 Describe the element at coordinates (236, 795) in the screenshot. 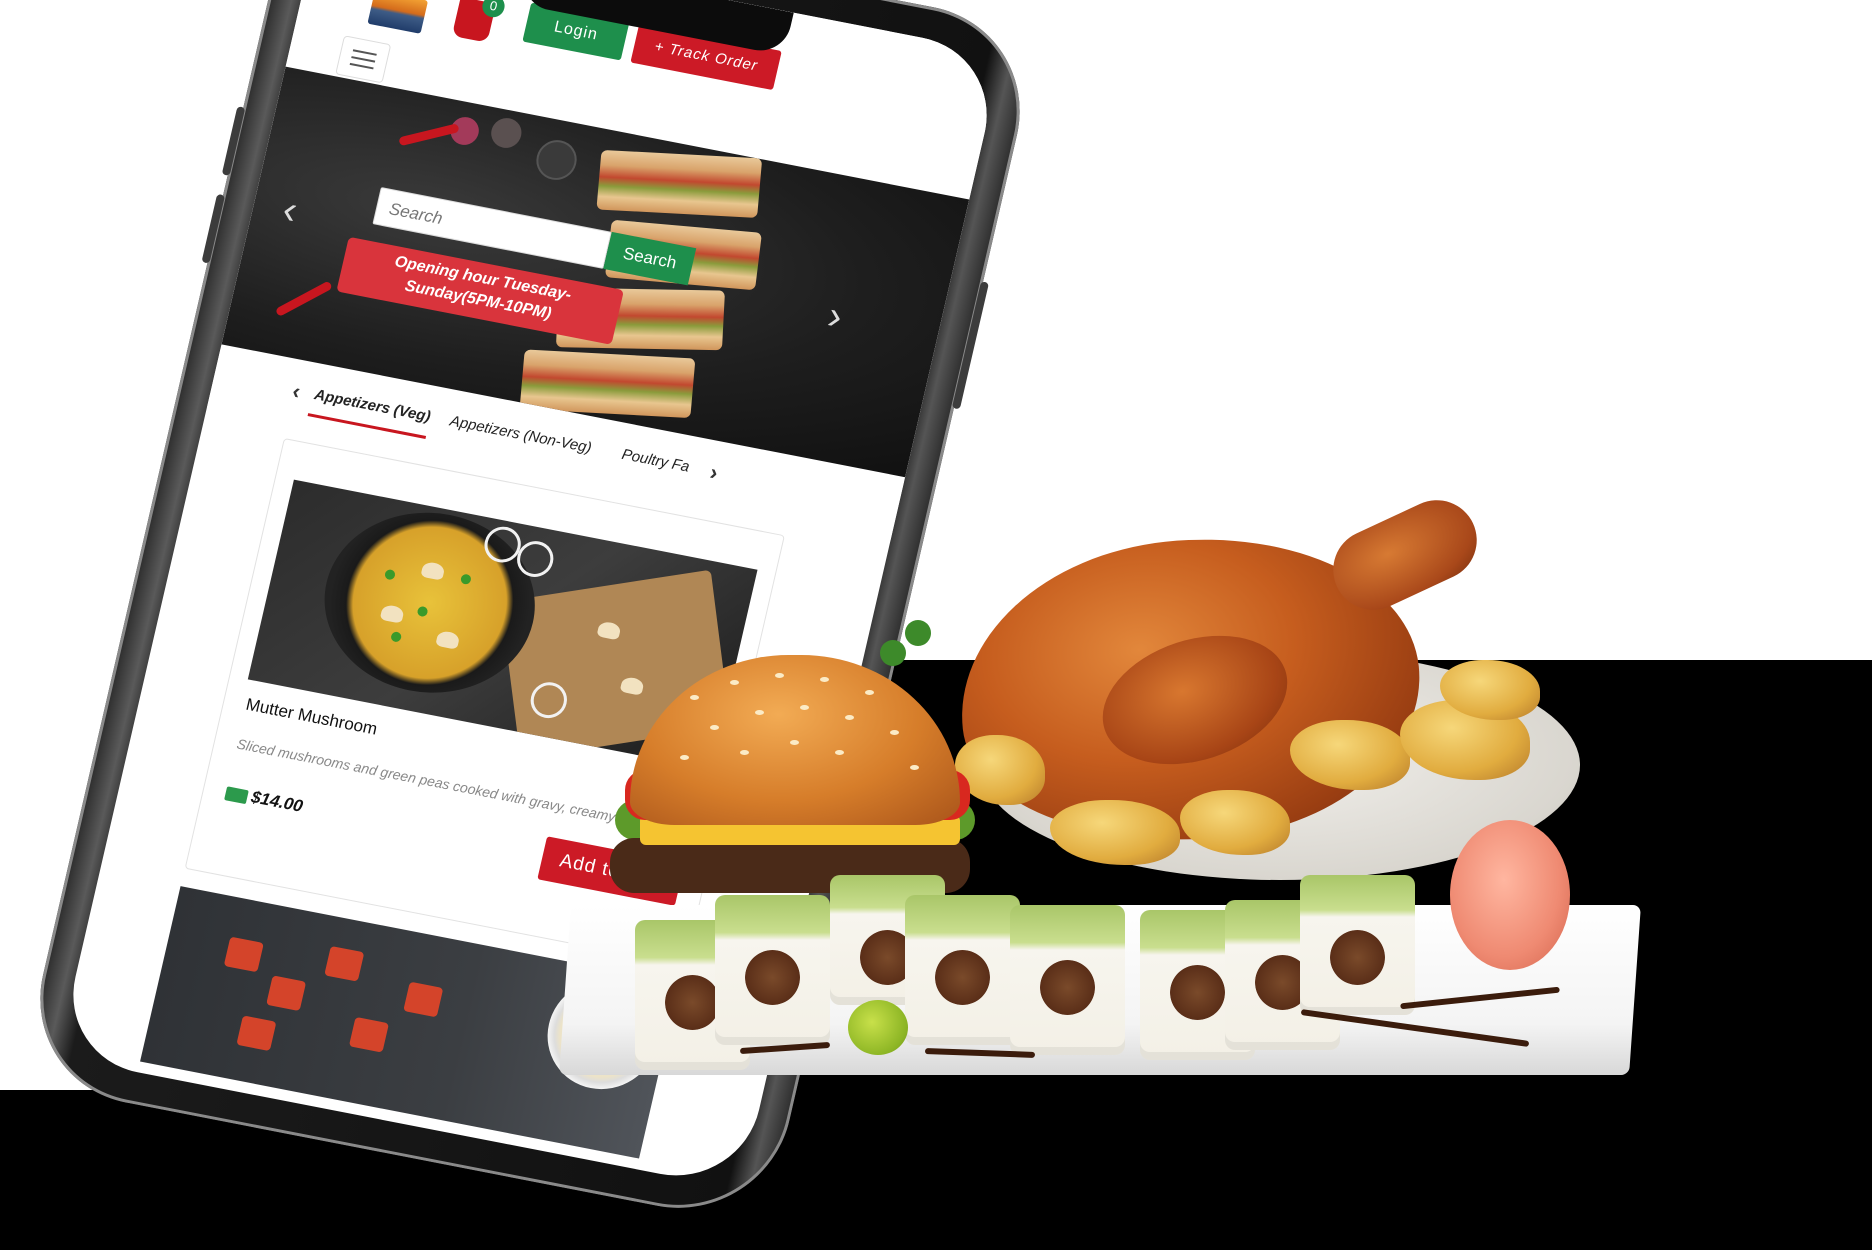

I see `money-icon` at that location.